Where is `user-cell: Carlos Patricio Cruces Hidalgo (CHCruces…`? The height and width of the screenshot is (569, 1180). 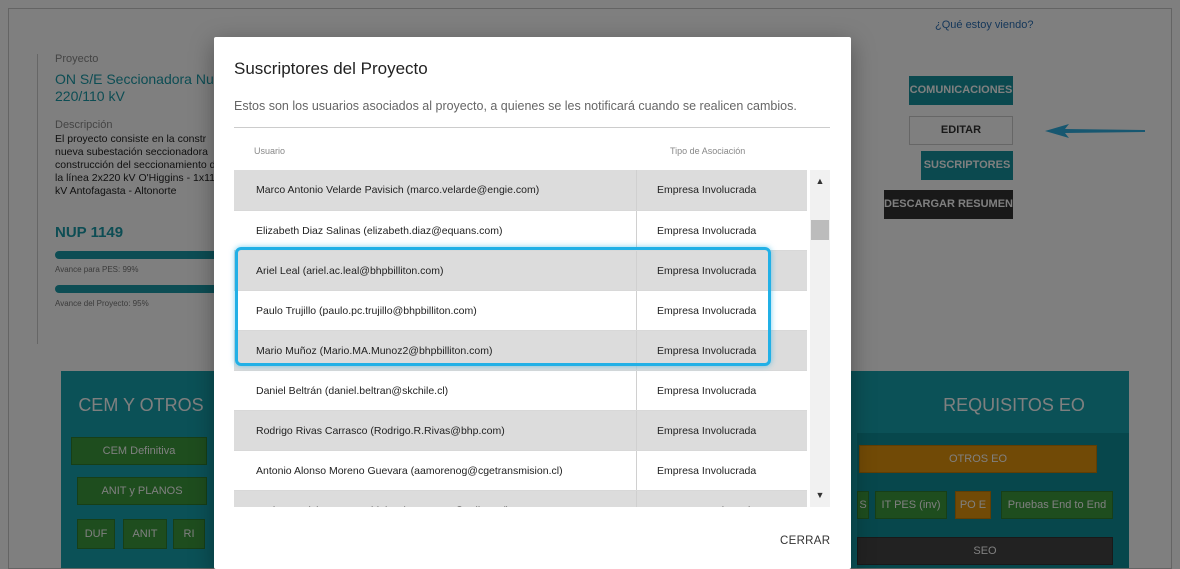 user-cell: Carlos Patricio Cruces Hidalgo (CHCruces… is located at coordinates (382, 499).